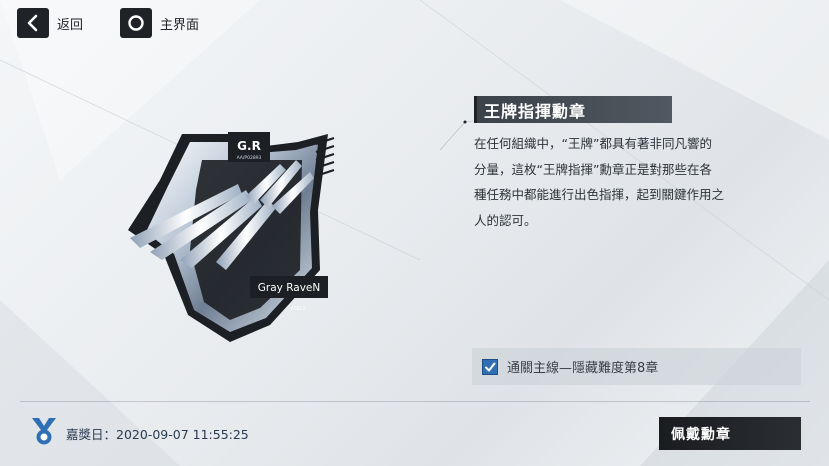 The image size is (829, 466). Describe the element at coordinates (180, 25) in the screenshot. I see `home-label: 主界面` at that location.